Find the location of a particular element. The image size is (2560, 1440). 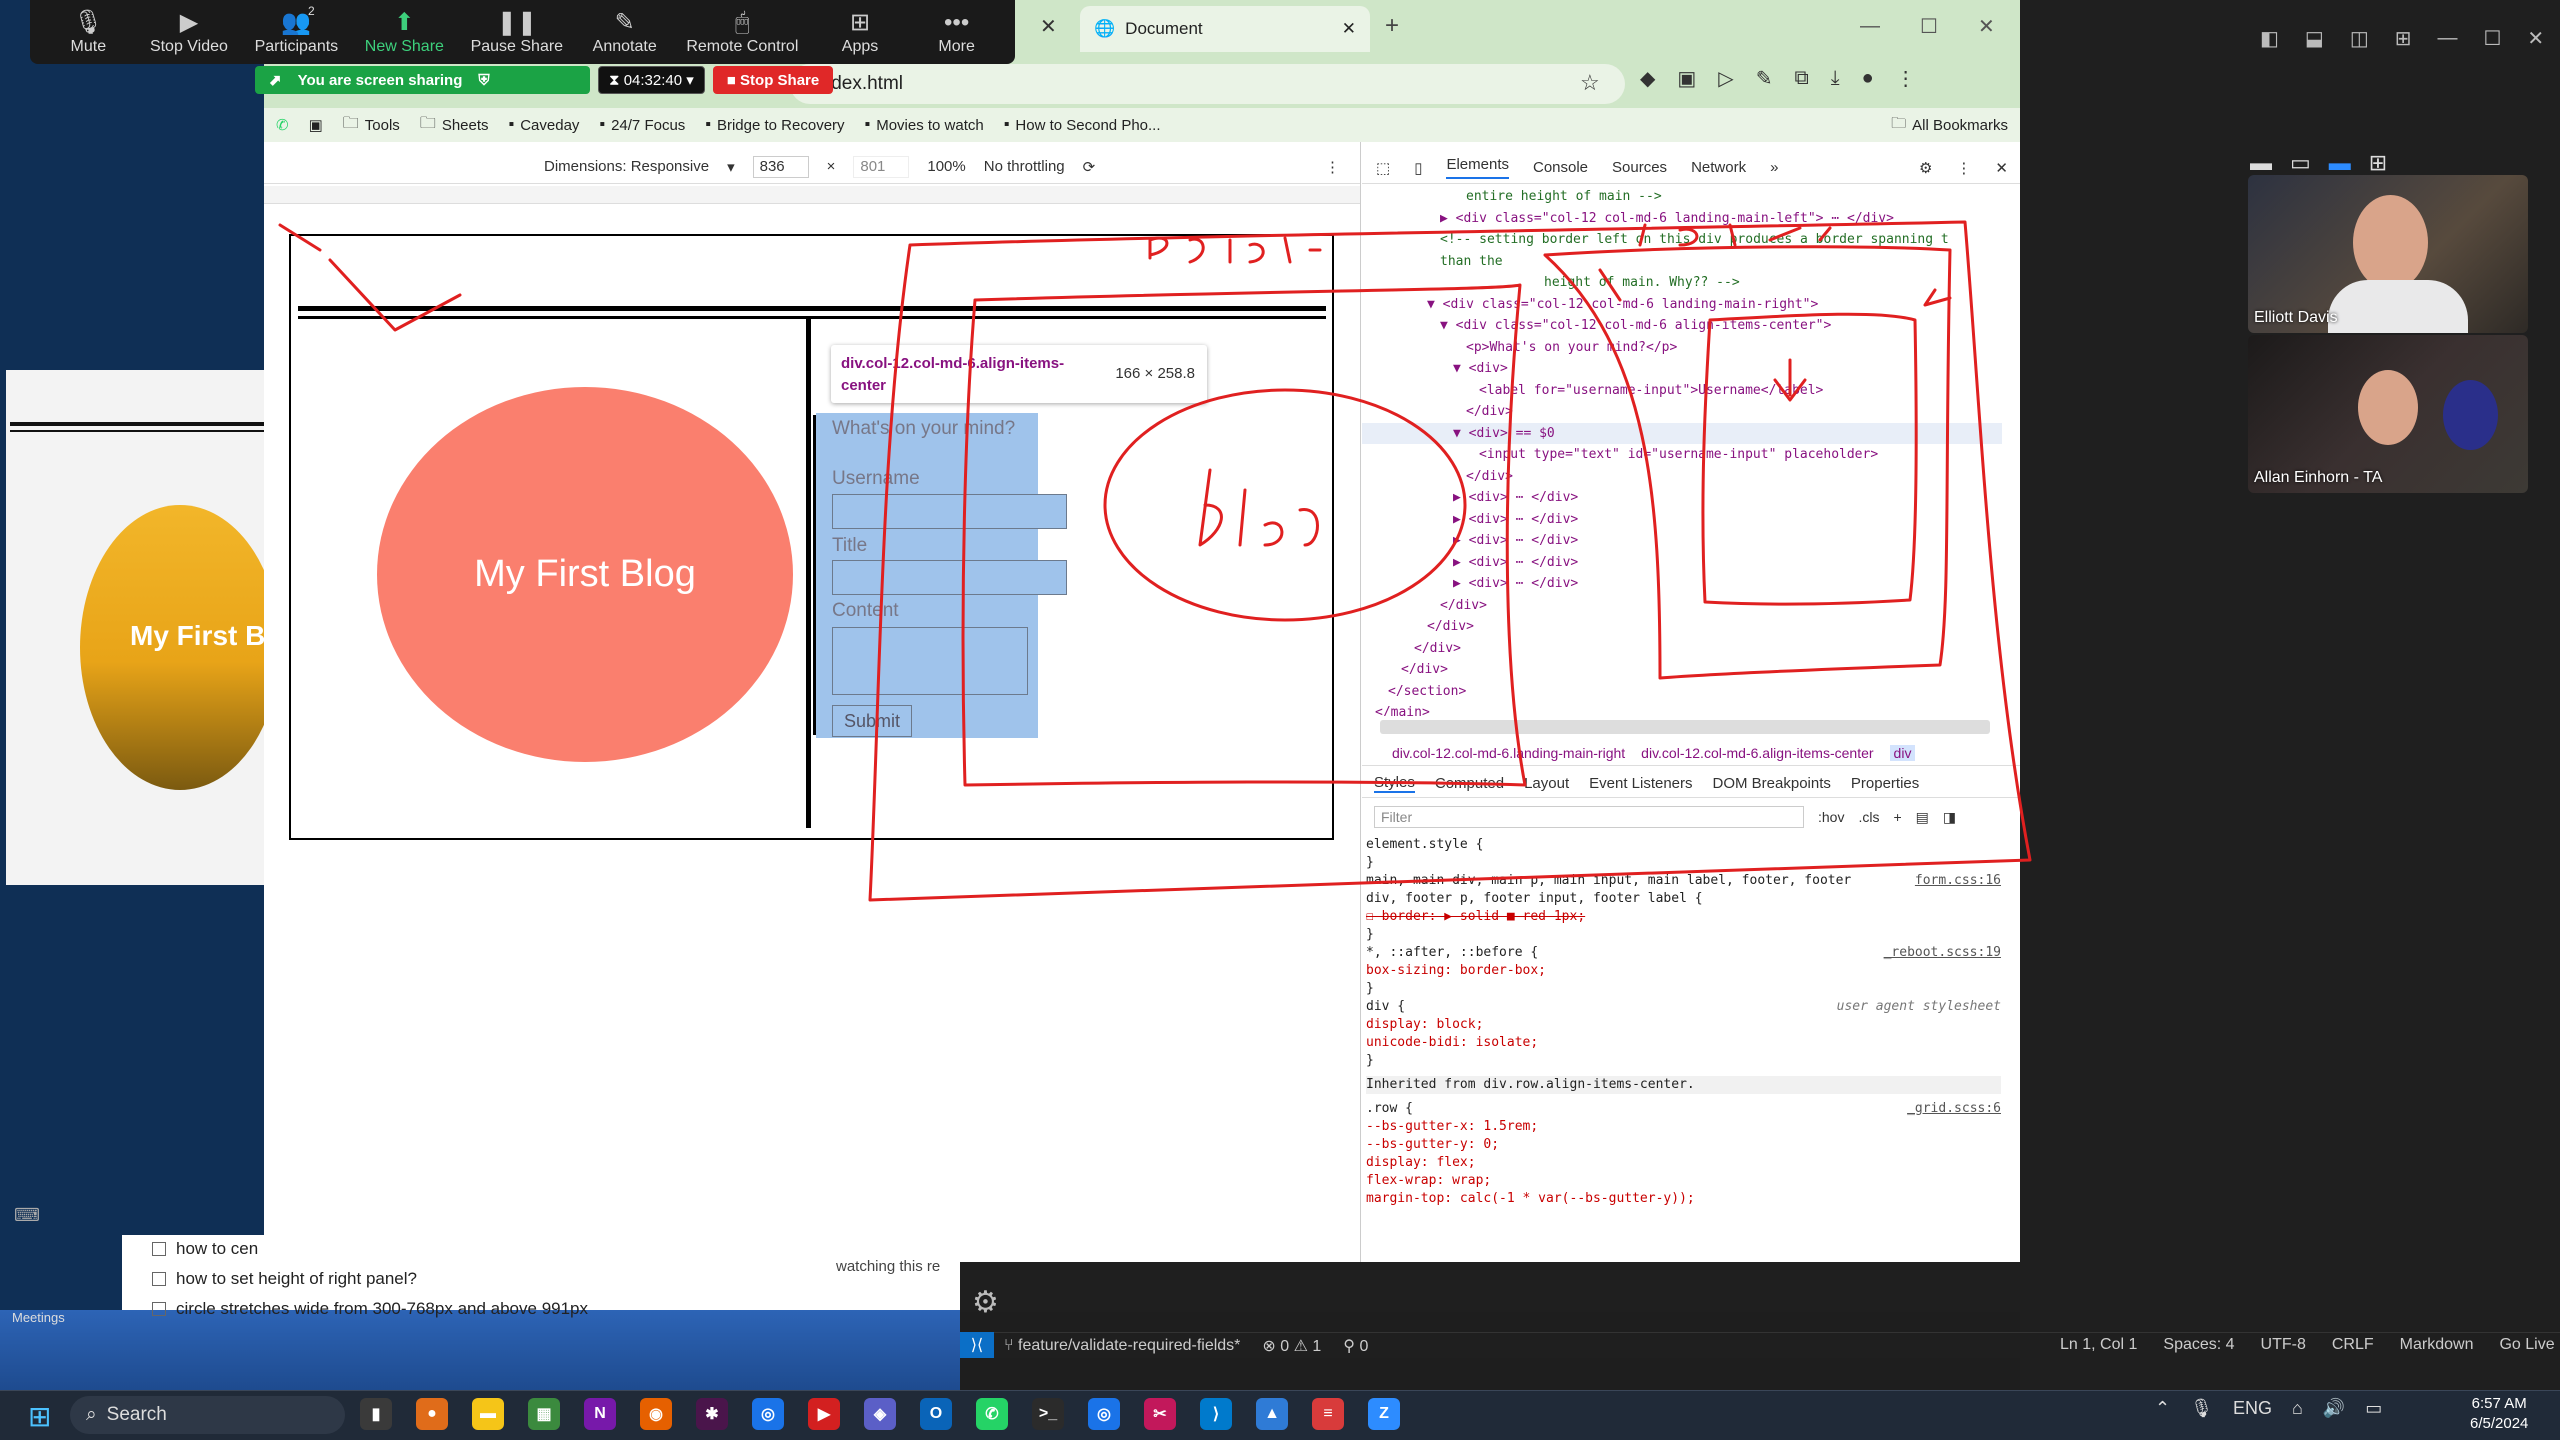

battery-icon: ▭ is located at coordinates (2373, 1408).